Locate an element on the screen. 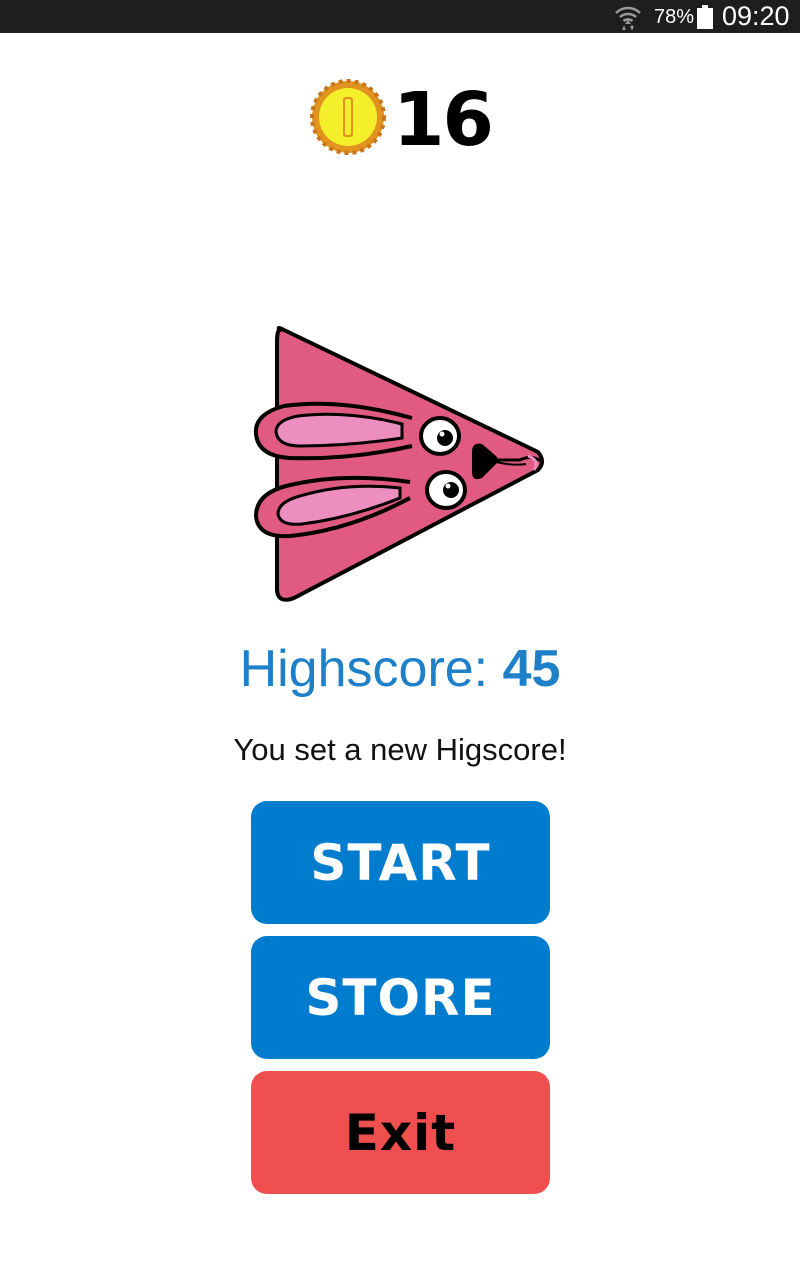 The width and height of the screenshot is (800, 1280). pink-bunny-character-icon is located at coordinates (398, 464).